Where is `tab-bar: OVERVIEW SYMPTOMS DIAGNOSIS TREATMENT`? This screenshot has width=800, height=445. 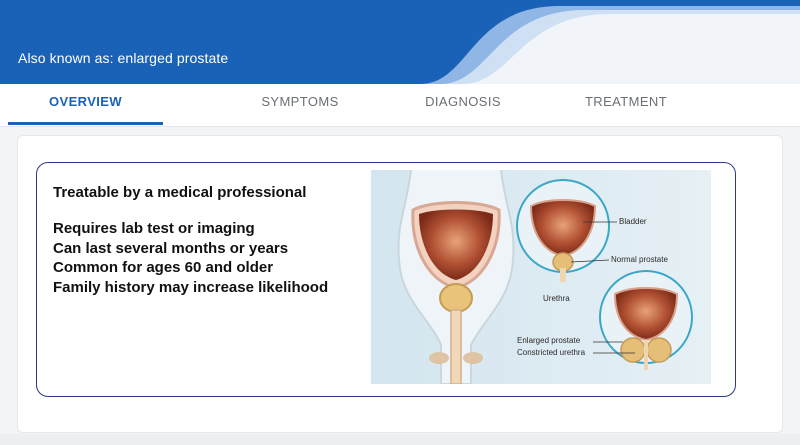
tab-bar: OVERVIEW SYMPTOMS DIAGNOSIS TREATMENT is located at coordinates (400, 105).